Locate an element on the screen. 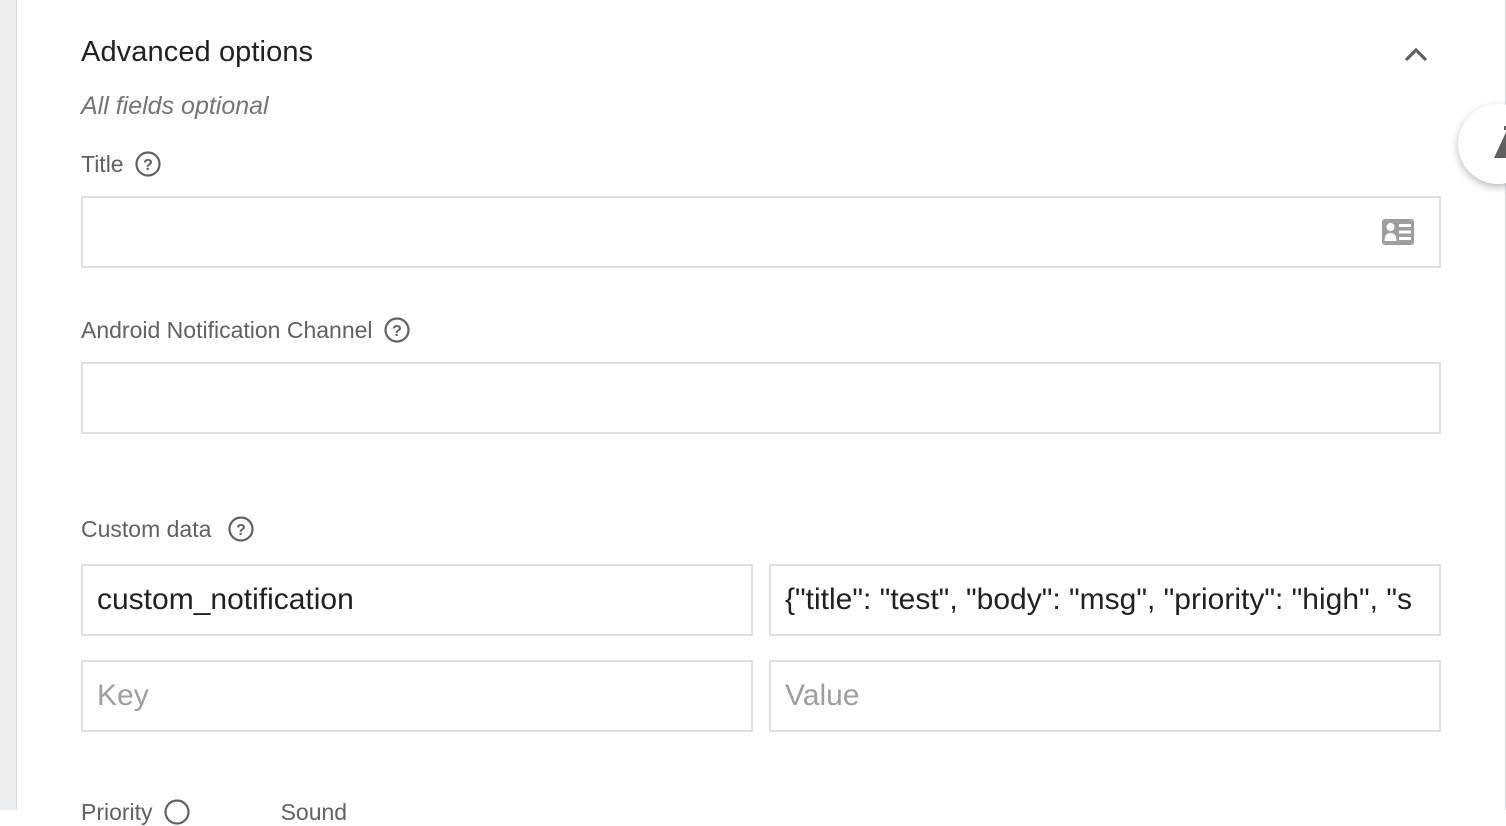  title-input is located at coordinates (761, 232).